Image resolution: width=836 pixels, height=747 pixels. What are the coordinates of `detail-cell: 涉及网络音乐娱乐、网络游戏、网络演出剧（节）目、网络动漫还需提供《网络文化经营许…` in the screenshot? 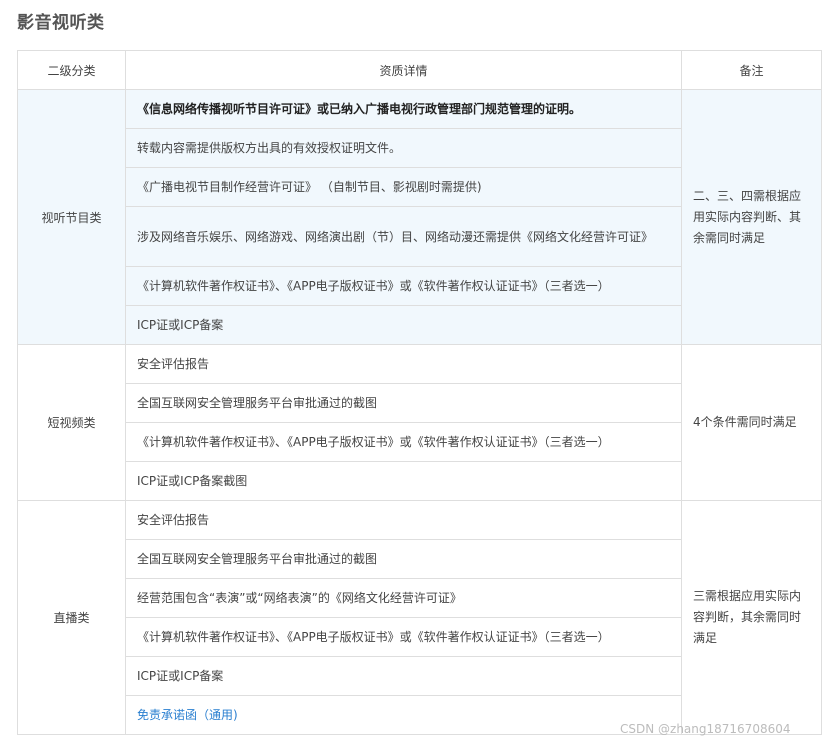 It's located at (403, 236).